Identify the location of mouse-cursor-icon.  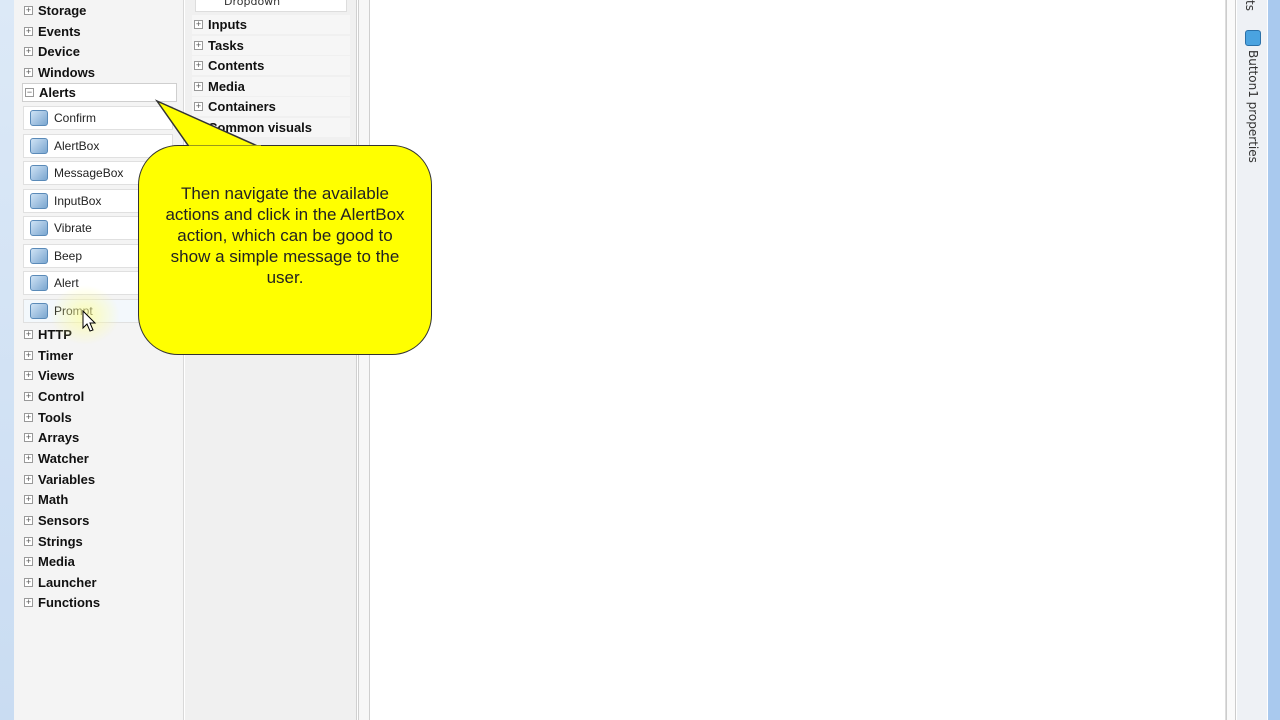
(89, 321).